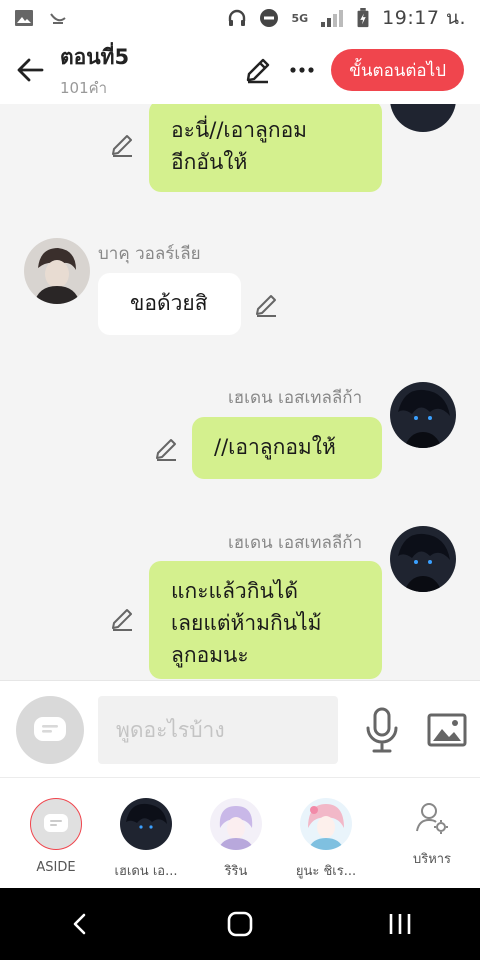 This screenshot has width=480, height=960. I want to click on composer, so click(240, 729).